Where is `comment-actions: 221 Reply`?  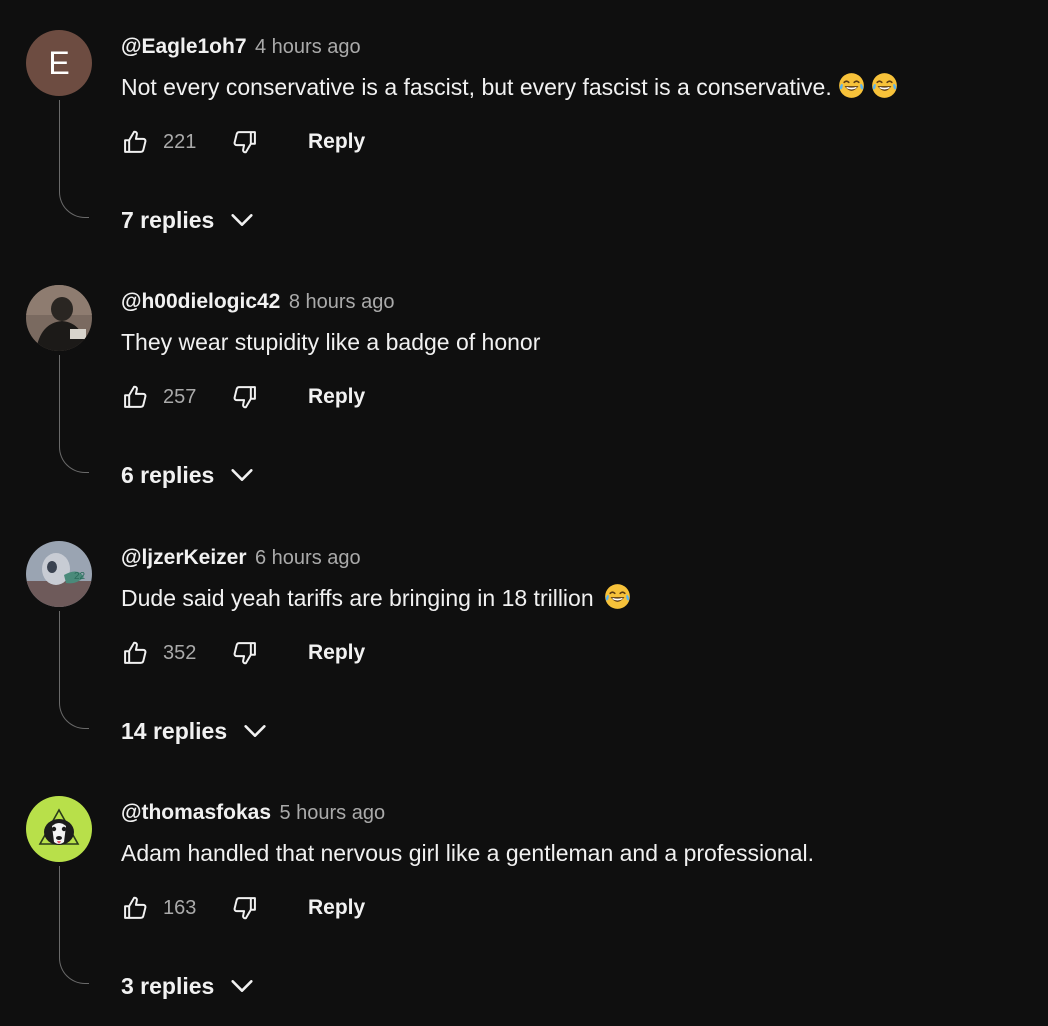
comment-actions: 221 Reply is located at coordinates (321, 142).